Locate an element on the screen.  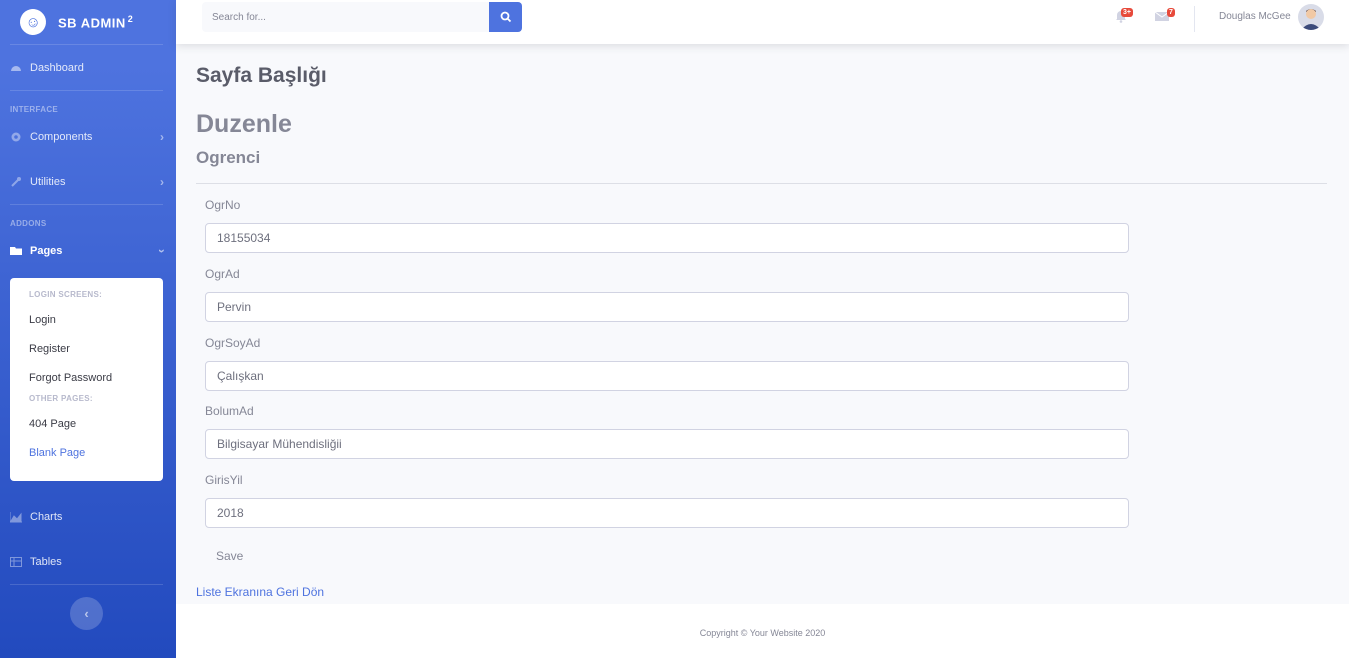
sidebar-item-tables: Tables is located at coordinates (88, 561).